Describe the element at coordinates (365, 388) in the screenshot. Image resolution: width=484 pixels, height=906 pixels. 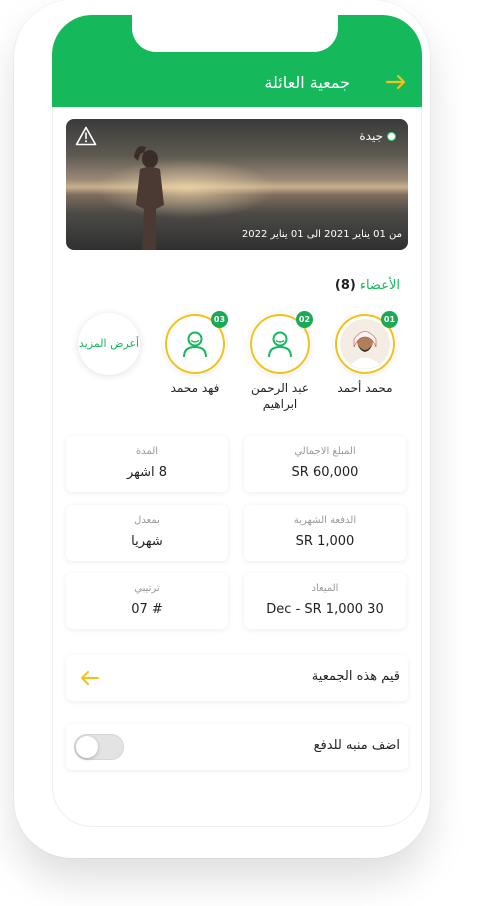
I see `member-name: محمد أحمد` at that location.